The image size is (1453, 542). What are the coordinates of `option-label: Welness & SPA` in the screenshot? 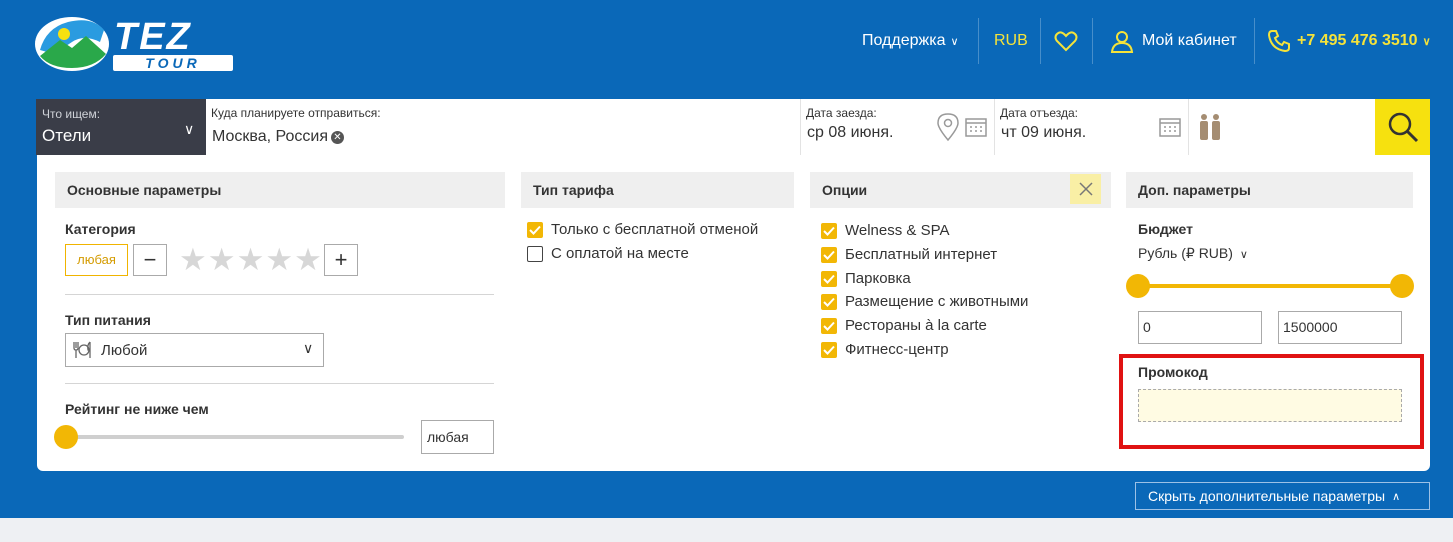 It's located at (897, 230).